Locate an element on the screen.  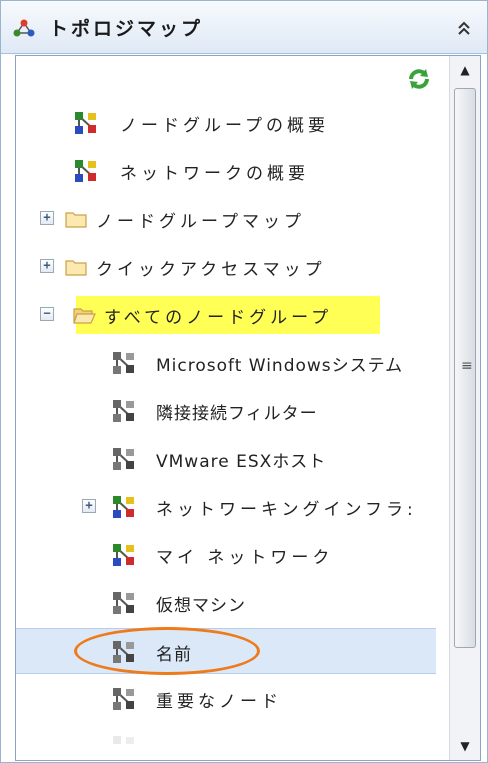
tree-item-label: マイ ネットワーク is located at coordinates (245, 558).